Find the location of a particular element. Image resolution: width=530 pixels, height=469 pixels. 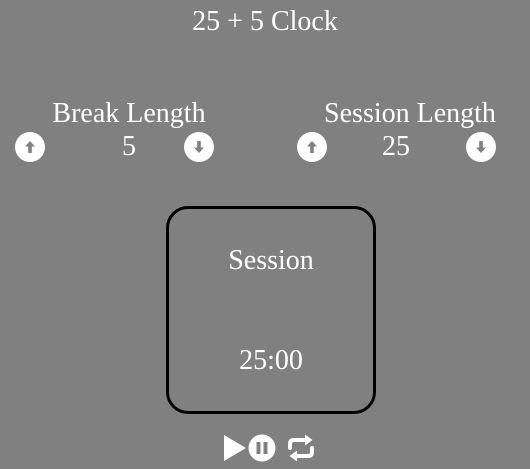

timer-controls is located at coordinates (270, 448).